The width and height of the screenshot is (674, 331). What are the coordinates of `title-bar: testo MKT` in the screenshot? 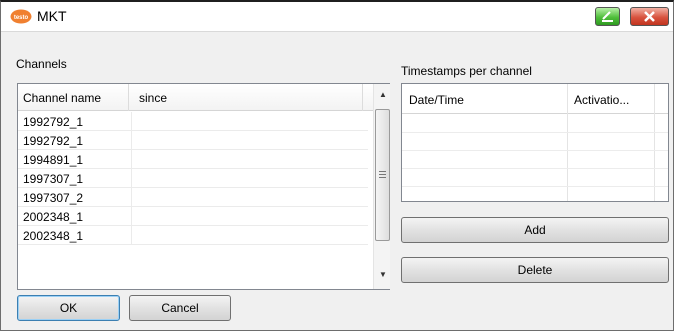 It's located at (337, 17).